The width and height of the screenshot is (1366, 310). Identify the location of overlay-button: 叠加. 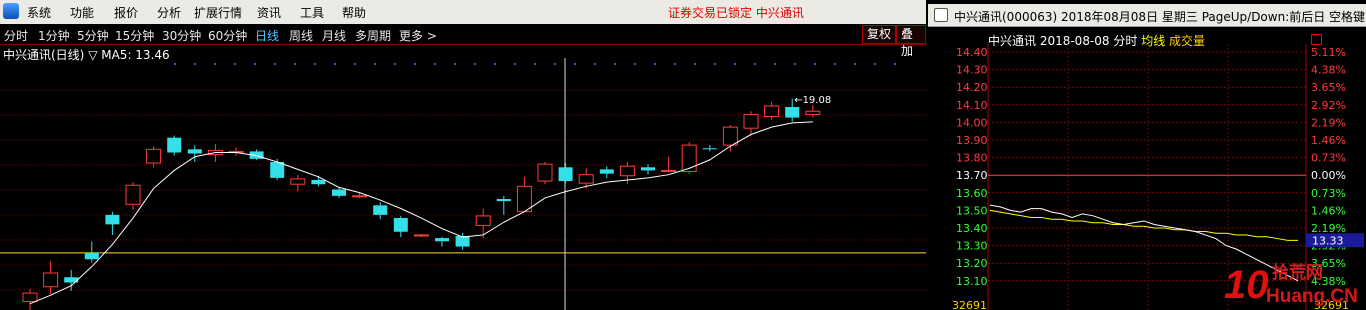
(911, 41).